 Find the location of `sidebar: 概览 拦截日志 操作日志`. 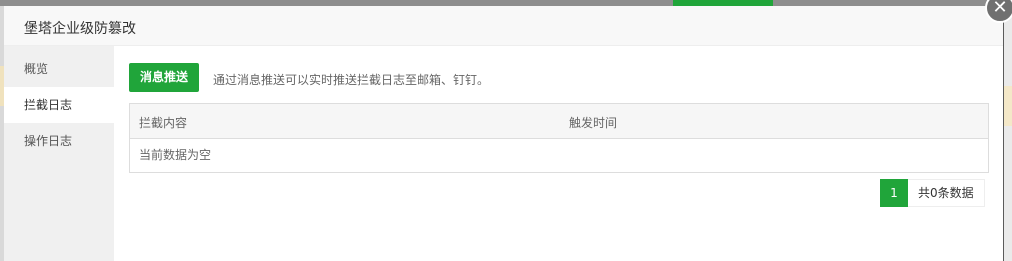

sidebar: 概览 拦截日志 操作日志 is located at coordinates (59, 153).